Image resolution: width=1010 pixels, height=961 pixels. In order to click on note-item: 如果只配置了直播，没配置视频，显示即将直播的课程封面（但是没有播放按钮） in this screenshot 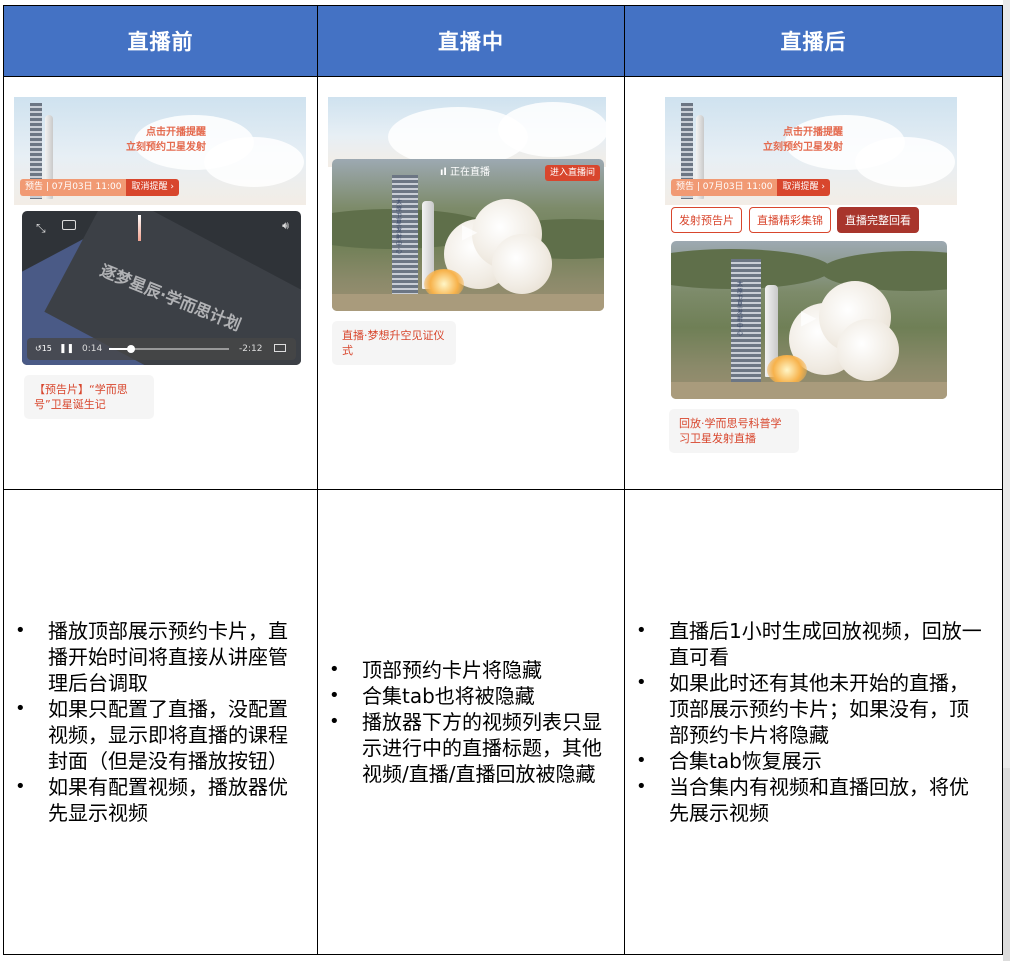, I will do `click(152, 735)`.